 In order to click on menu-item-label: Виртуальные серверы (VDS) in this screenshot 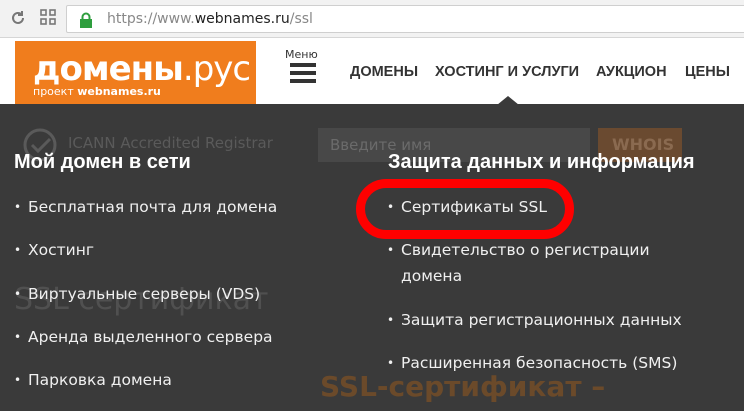, I will do `click(144, 294)`.